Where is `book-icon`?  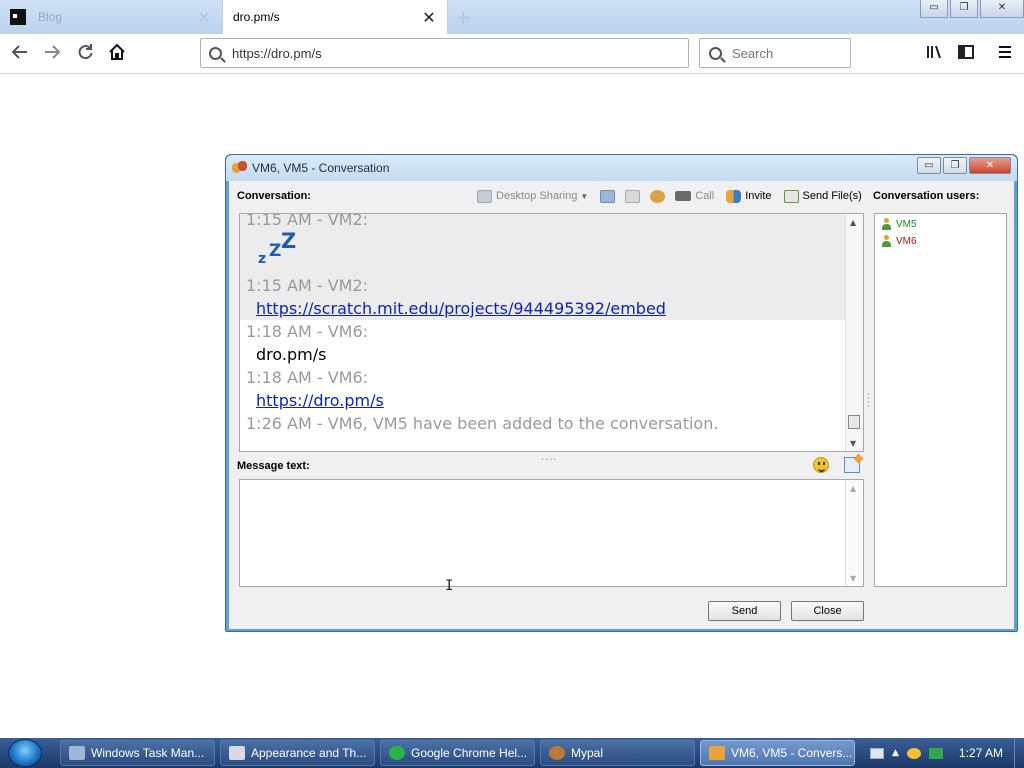 book-icon is located at coordinates (608, 196).